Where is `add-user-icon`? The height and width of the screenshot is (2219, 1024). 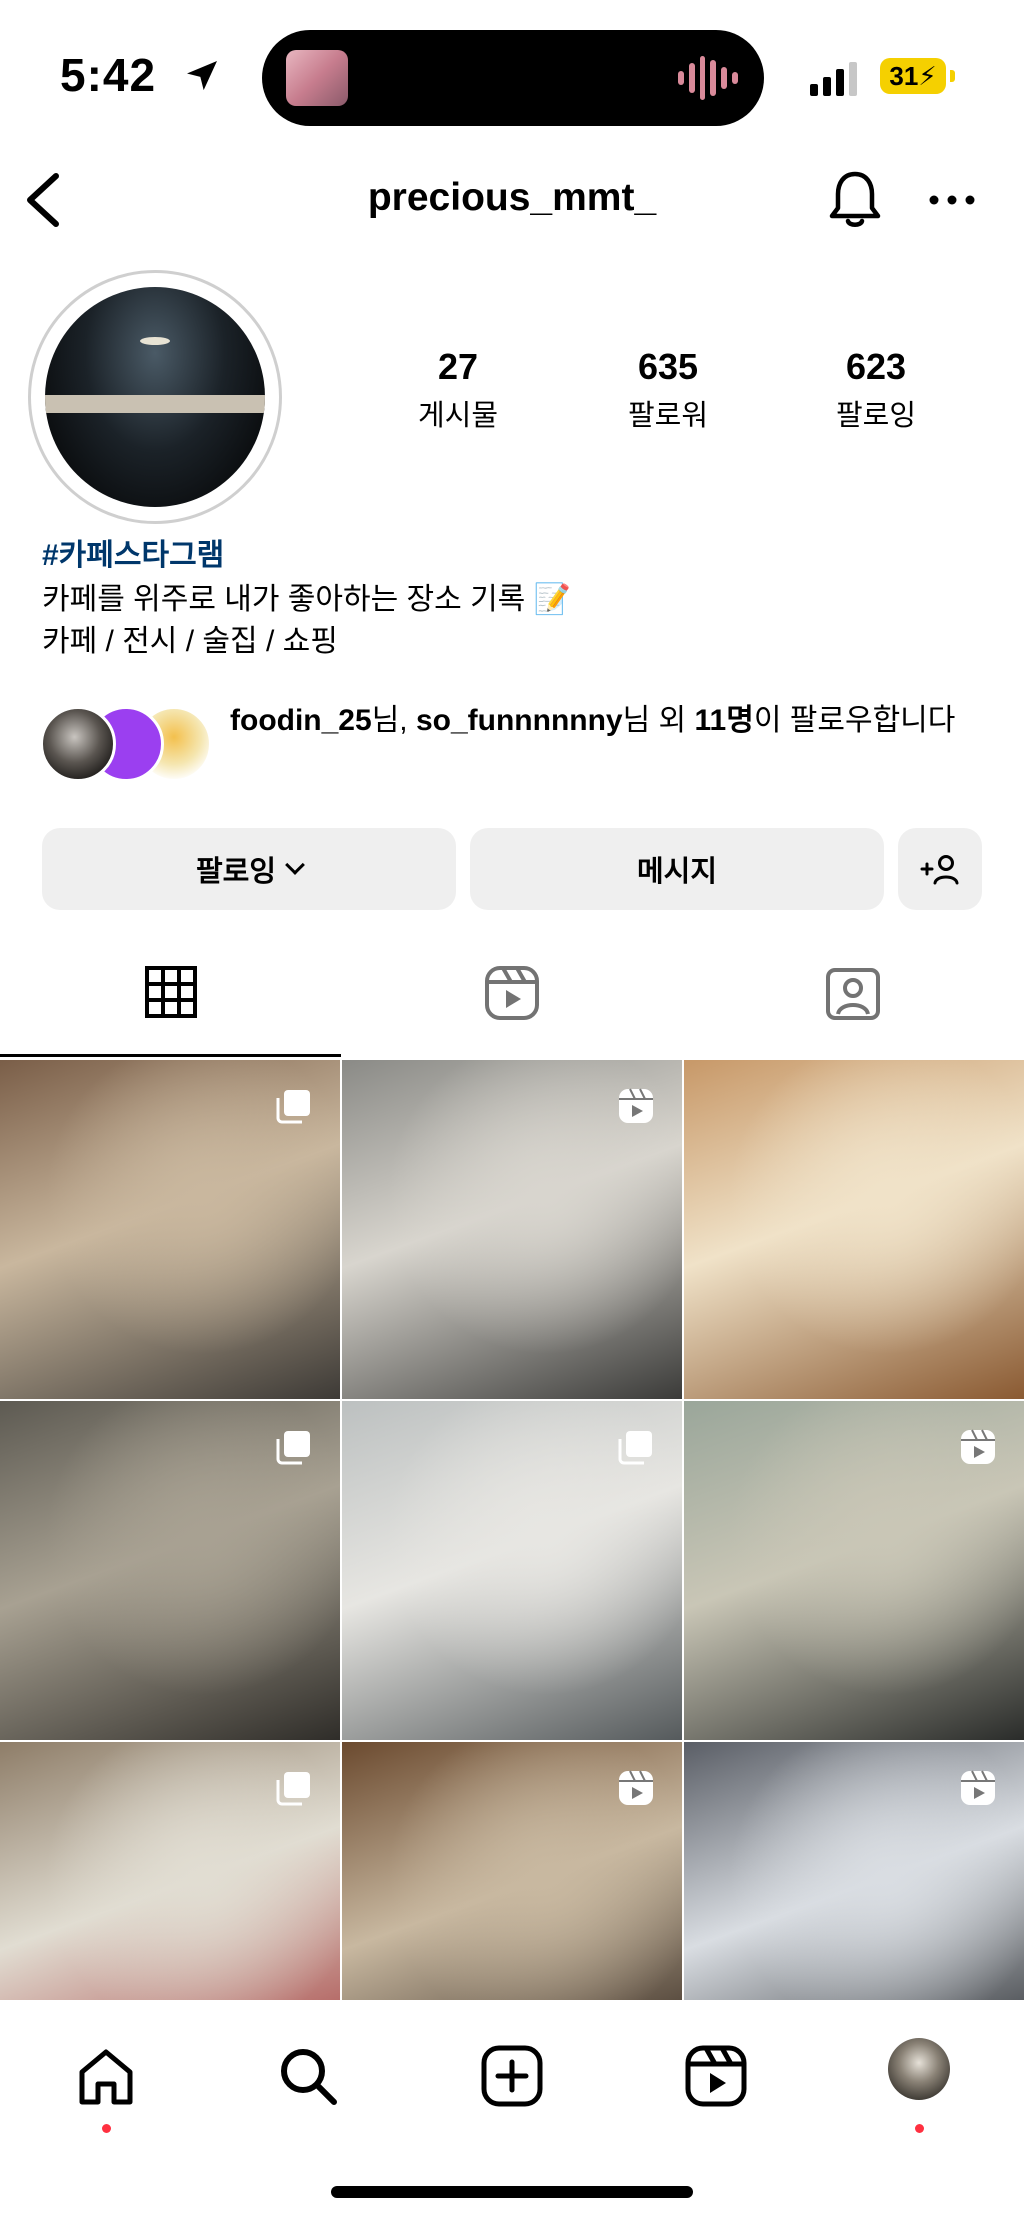
add-user-icon is located at coordinates (939, 870).